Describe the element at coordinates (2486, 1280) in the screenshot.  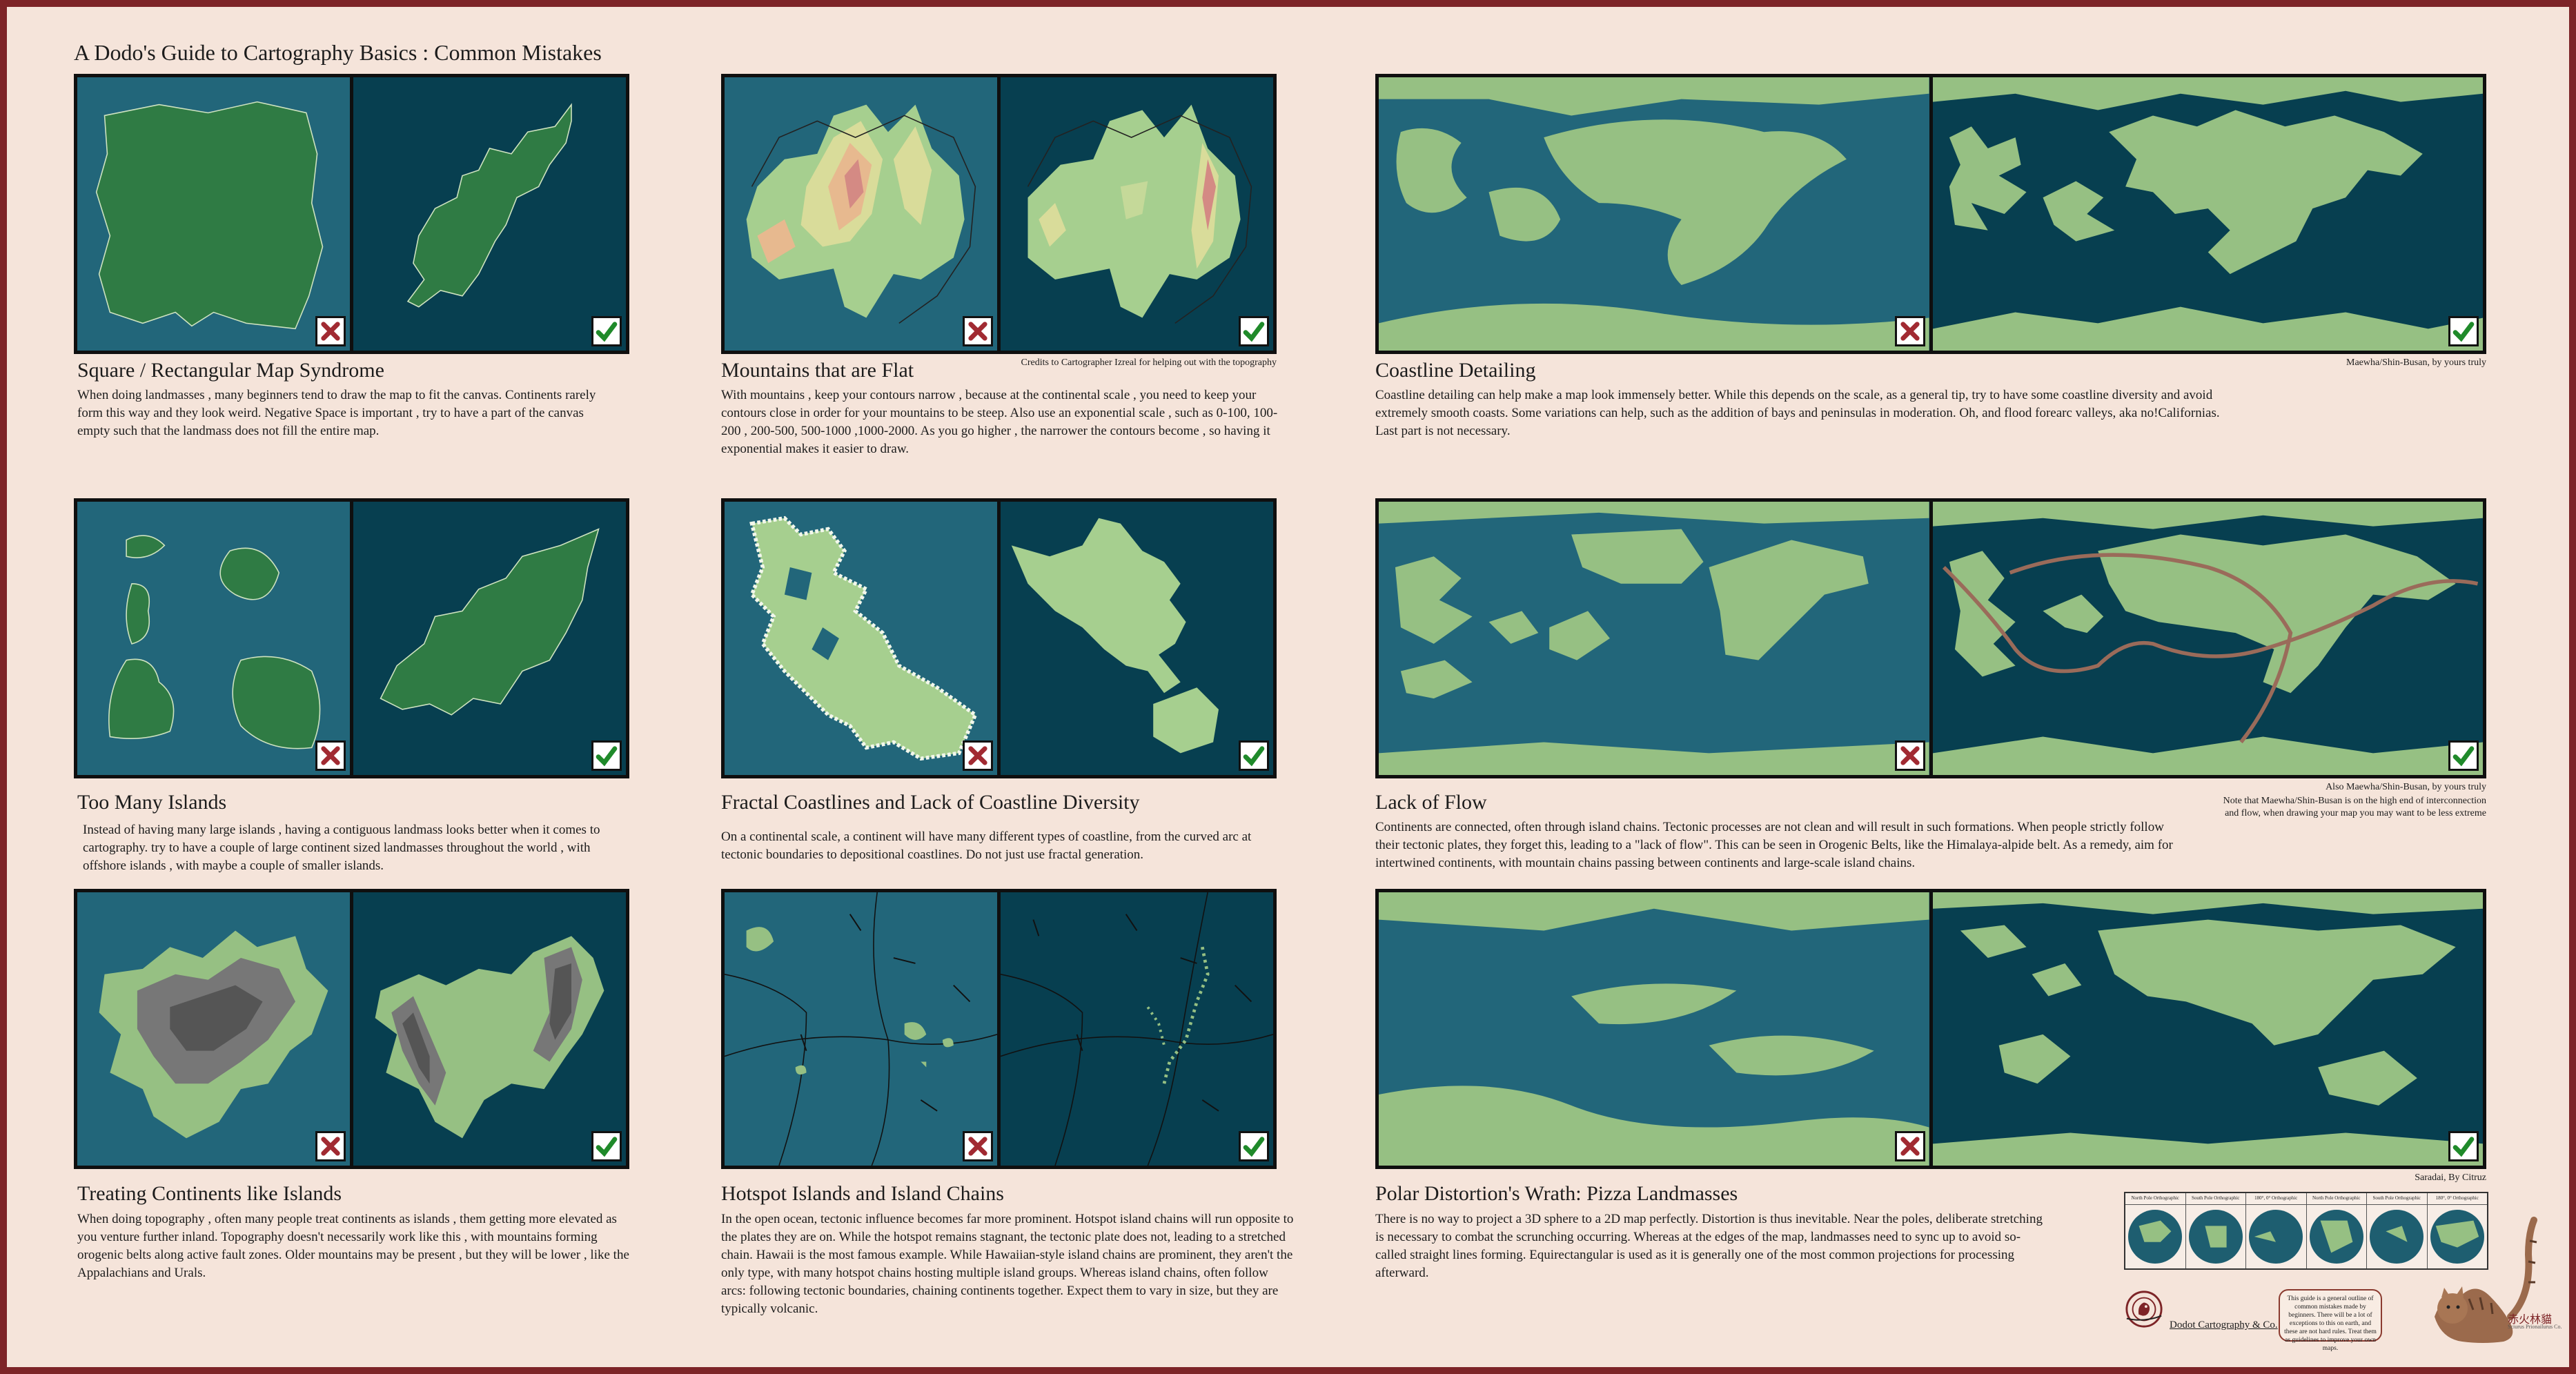
I see `cat-mascot-icon` at that location.